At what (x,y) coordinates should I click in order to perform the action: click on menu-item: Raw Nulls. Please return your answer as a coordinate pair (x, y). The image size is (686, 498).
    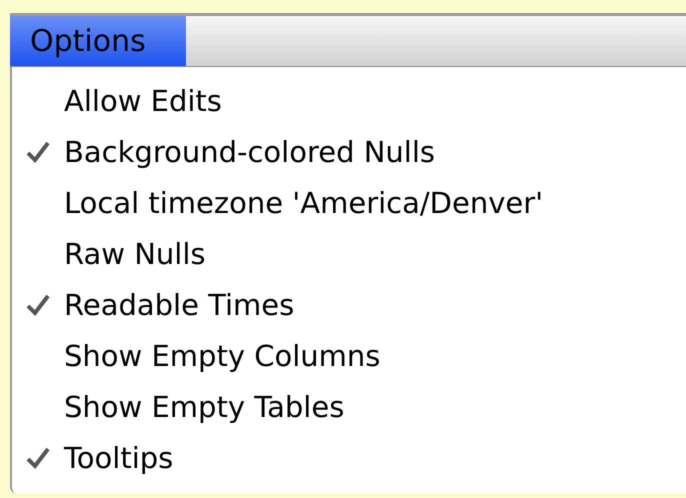
    Looking at the image, I should click on (135, 253).